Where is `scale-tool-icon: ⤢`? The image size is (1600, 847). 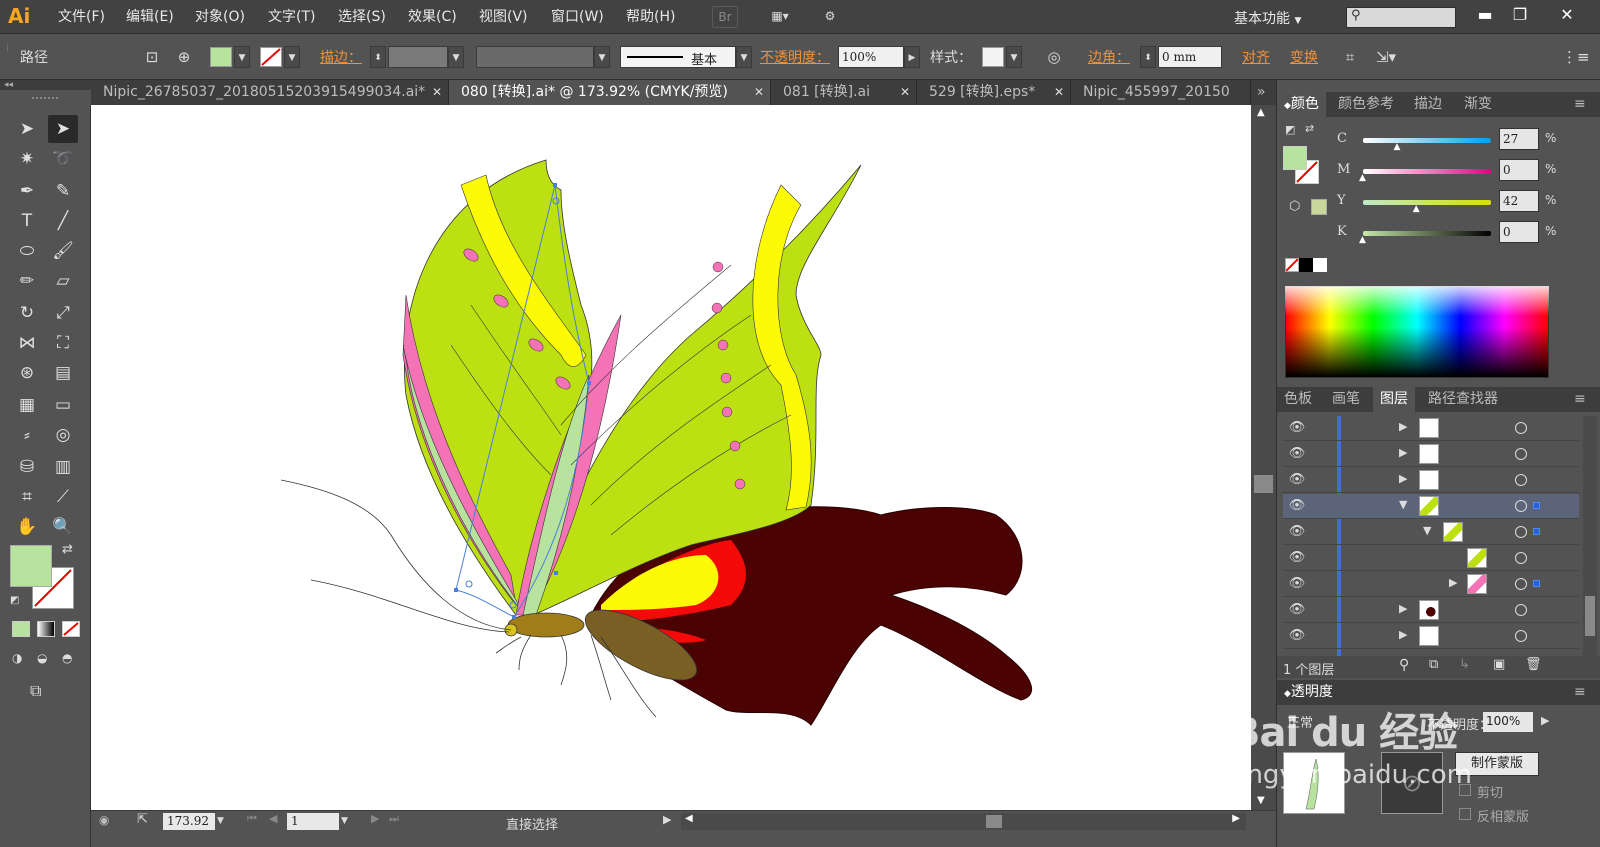 scale-tool-icon: ⤢ is located at coordinates (63, 313).